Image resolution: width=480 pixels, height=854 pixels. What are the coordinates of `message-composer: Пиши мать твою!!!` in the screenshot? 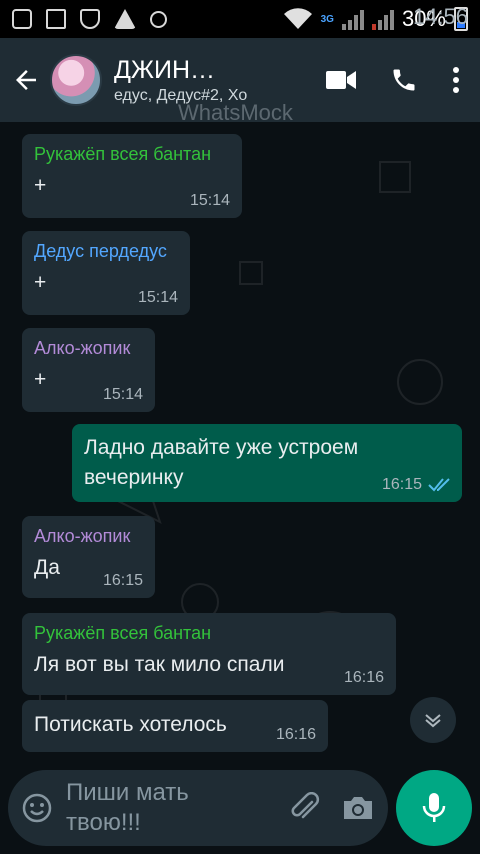 It's located at (198, 808).